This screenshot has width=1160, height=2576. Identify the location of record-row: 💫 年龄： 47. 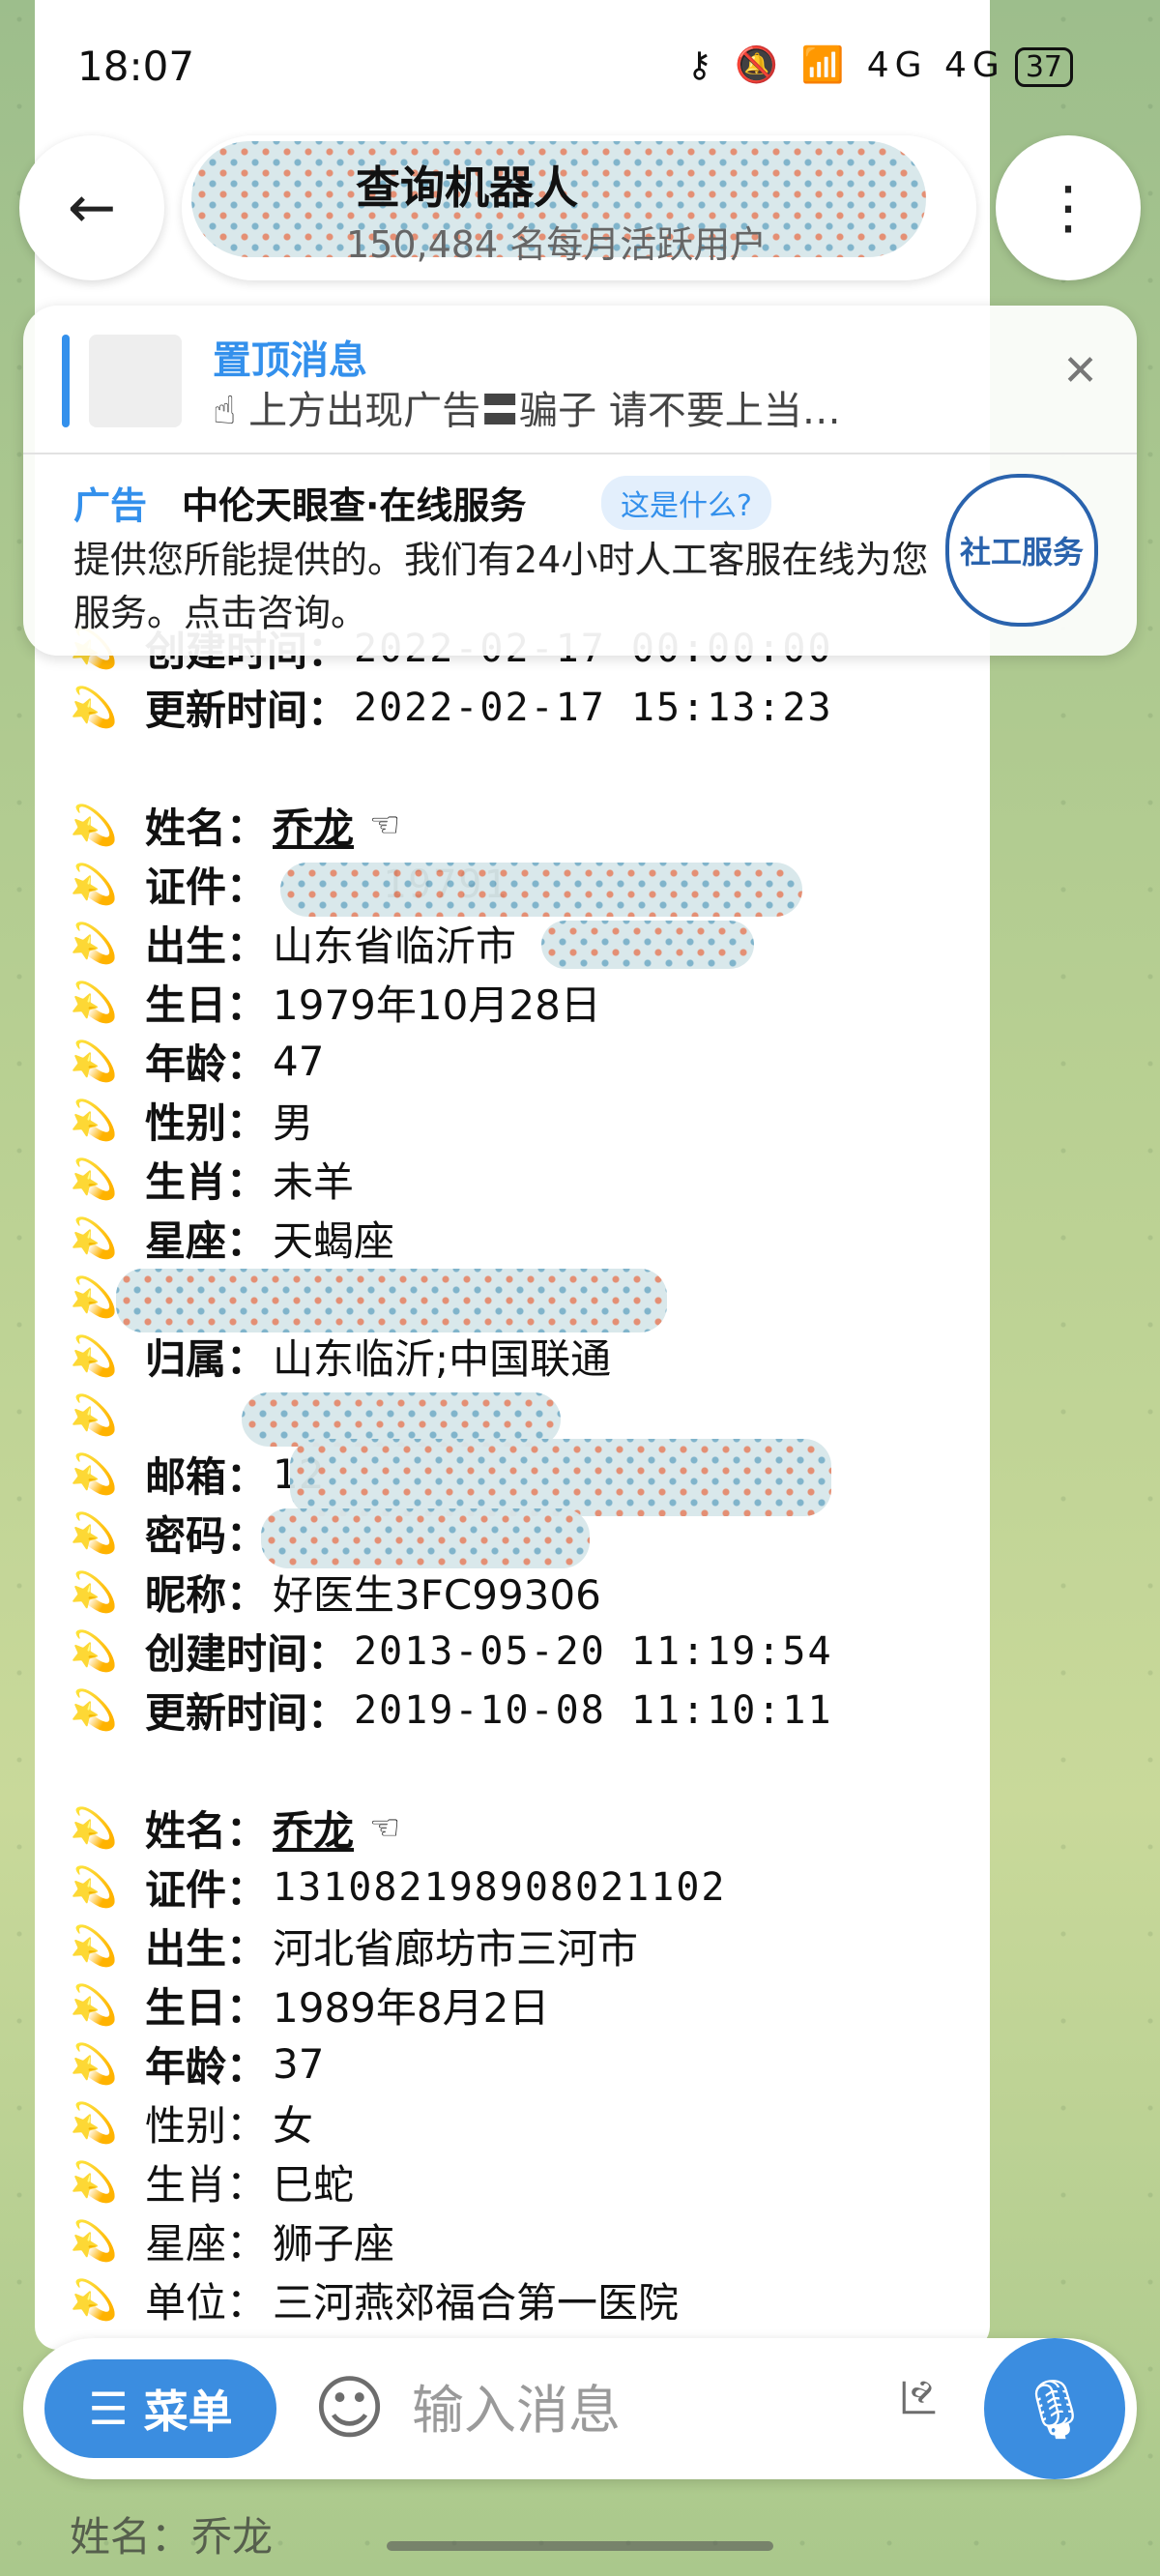
(524, 1061).